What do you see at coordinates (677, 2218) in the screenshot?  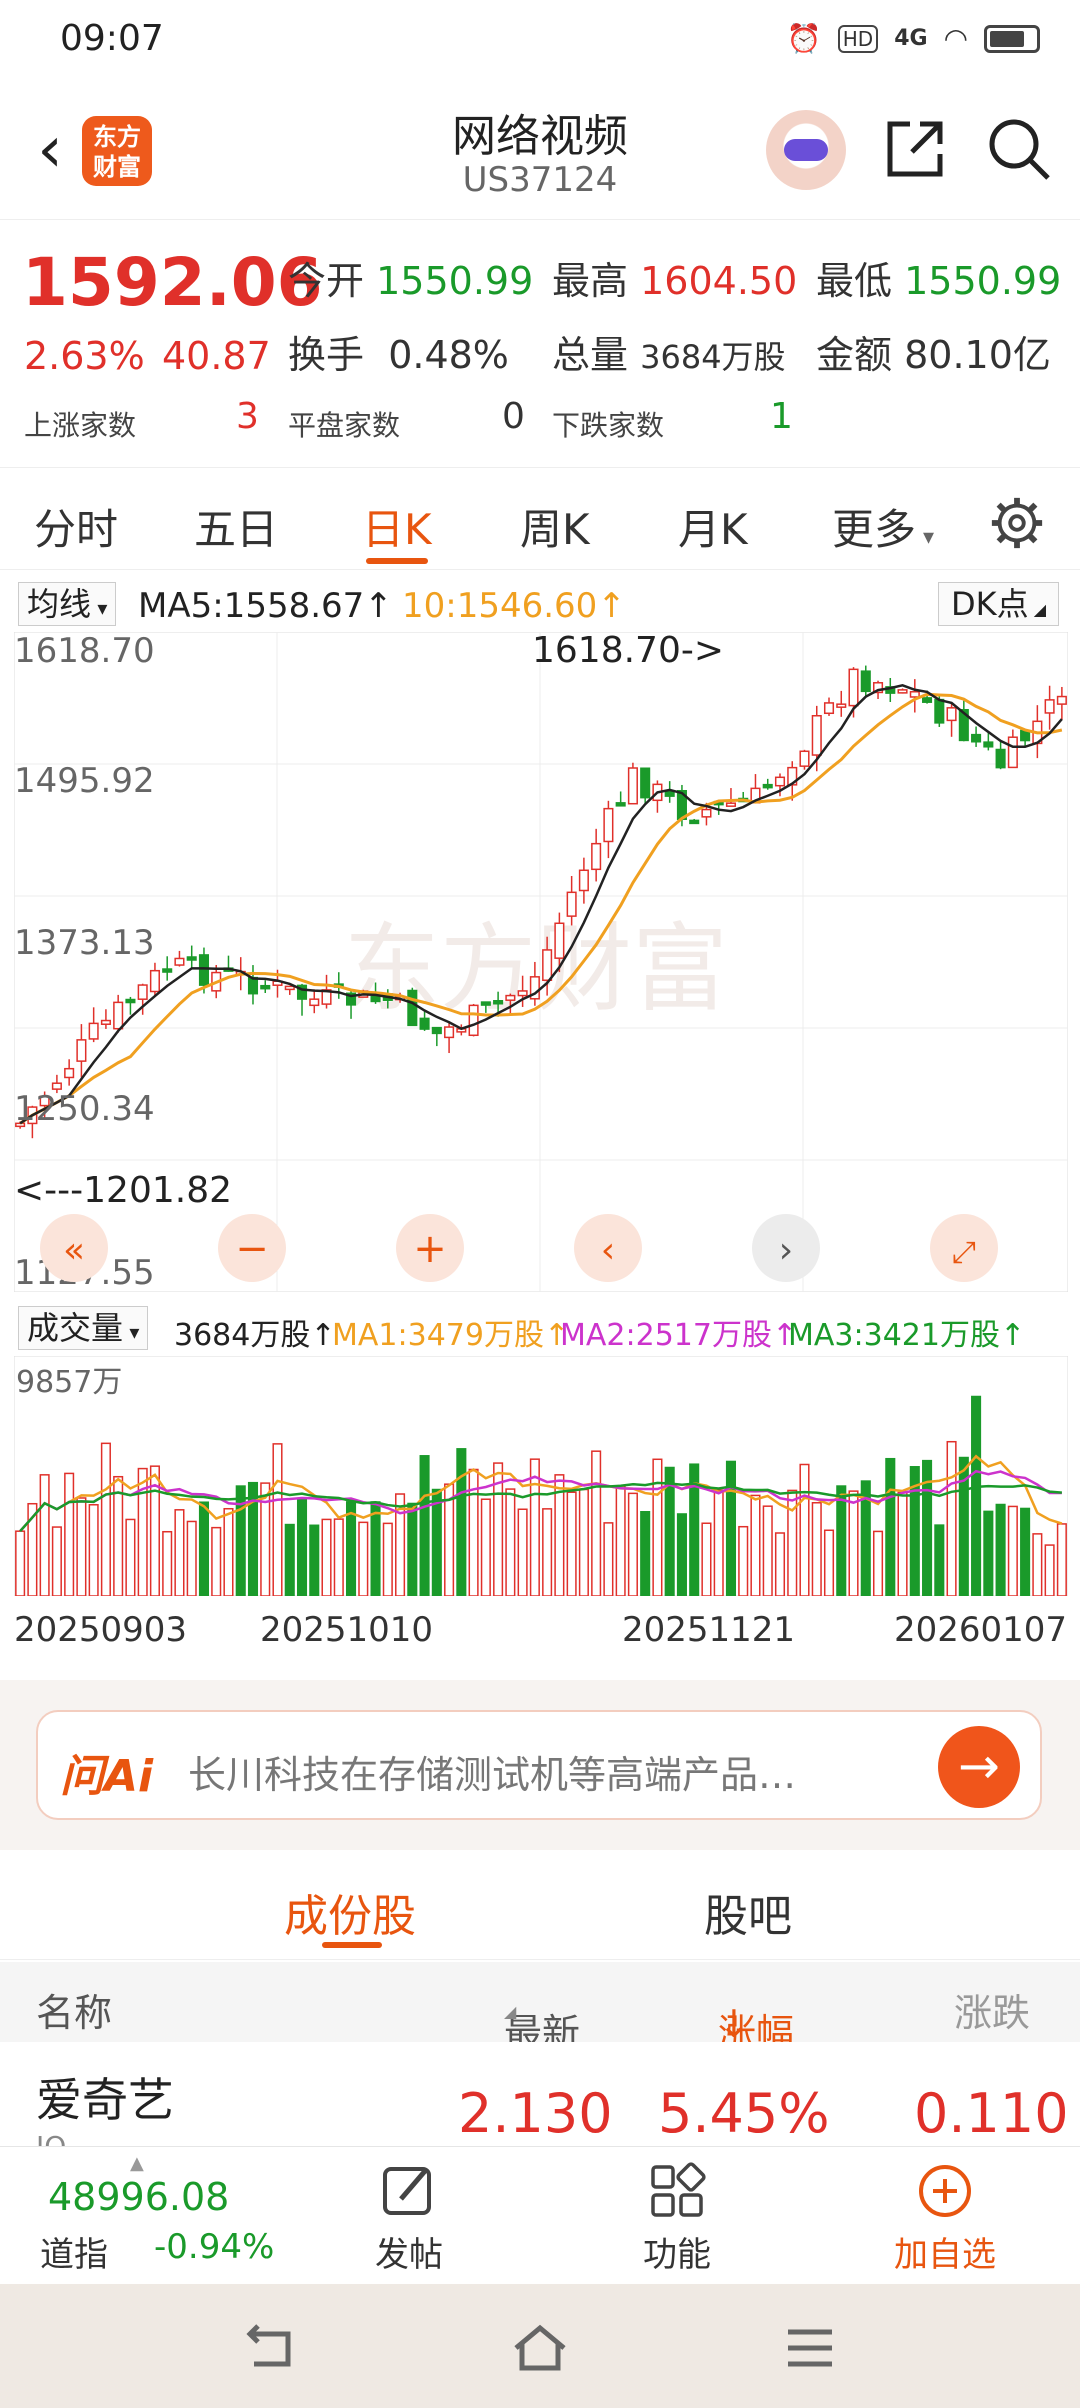 I see `function-button: 功能` at bounding box center [677, 2218].